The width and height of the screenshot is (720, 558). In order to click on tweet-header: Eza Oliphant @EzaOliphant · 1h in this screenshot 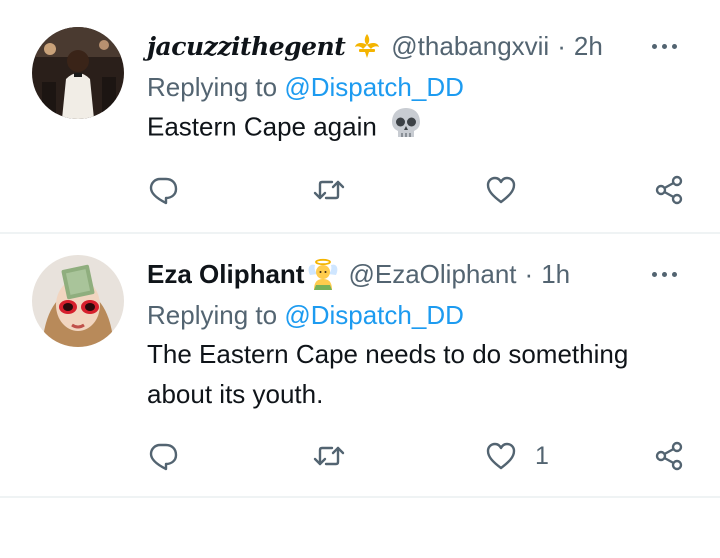, I will do `click(418, 274)`.